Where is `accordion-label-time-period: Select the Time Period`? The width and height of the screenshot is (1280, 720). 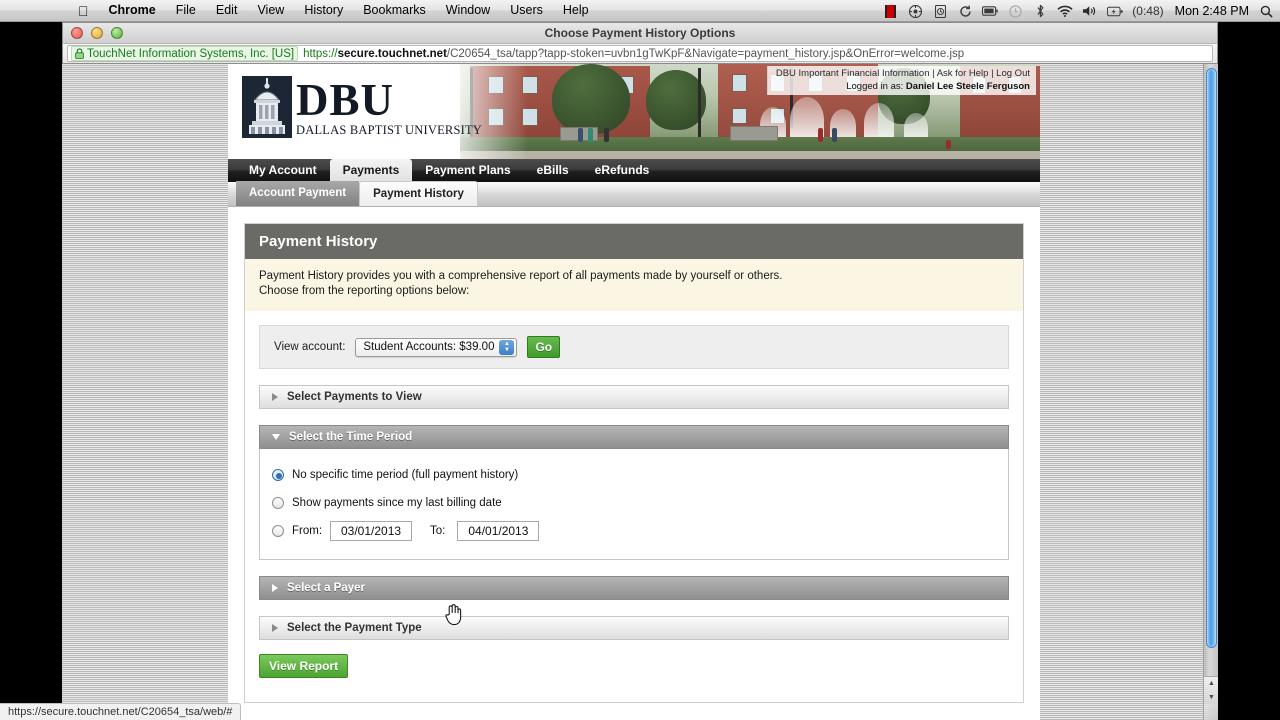 accordion-label-time-period: Select the Time Period is located at coordinates (351, 437).